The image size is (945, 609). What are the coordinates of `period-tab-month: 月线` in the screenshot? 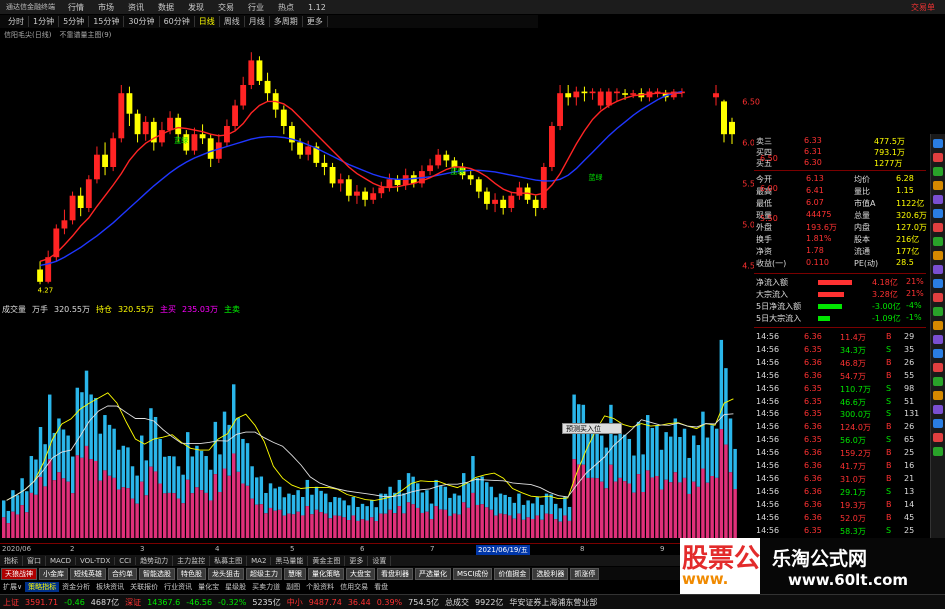 It's located at (257, 21).